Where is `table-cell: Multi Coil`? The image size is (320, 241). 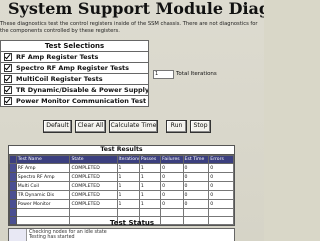
table-cell: Multi Coil is located at coordinates (43, 186).